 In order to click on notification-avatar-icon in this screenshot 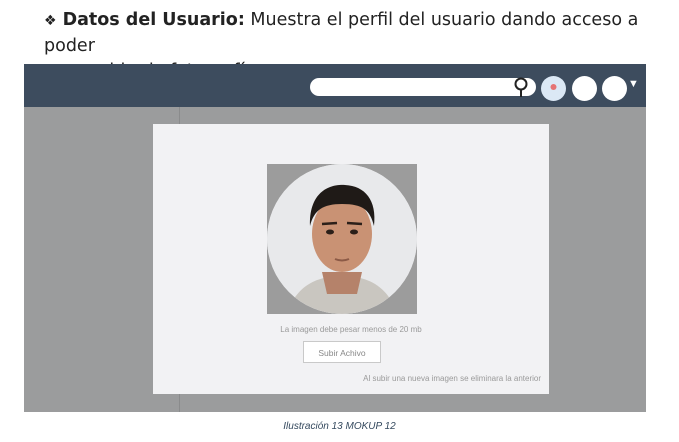, I will do `click(553, 88)`.